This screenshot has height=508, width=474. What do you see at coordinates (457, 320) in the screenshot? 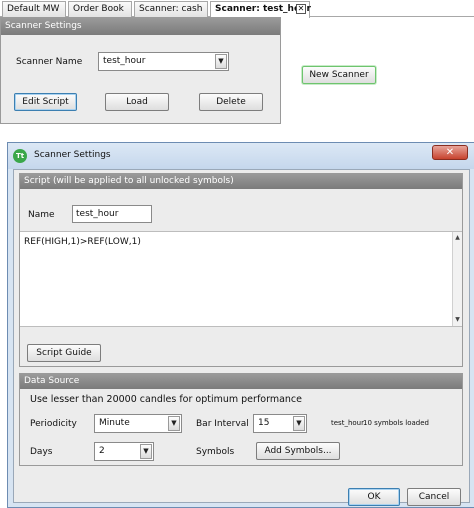
I see `scroll-down-icon: ▼` at bounding box center [457, 320].